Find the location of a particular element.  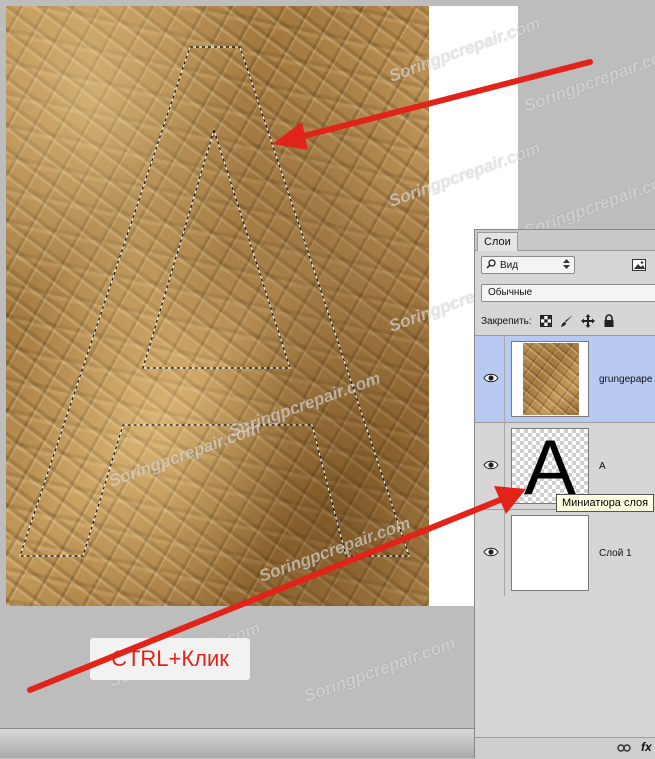

layer-name: grungepape is located at coordinates (625, 379).